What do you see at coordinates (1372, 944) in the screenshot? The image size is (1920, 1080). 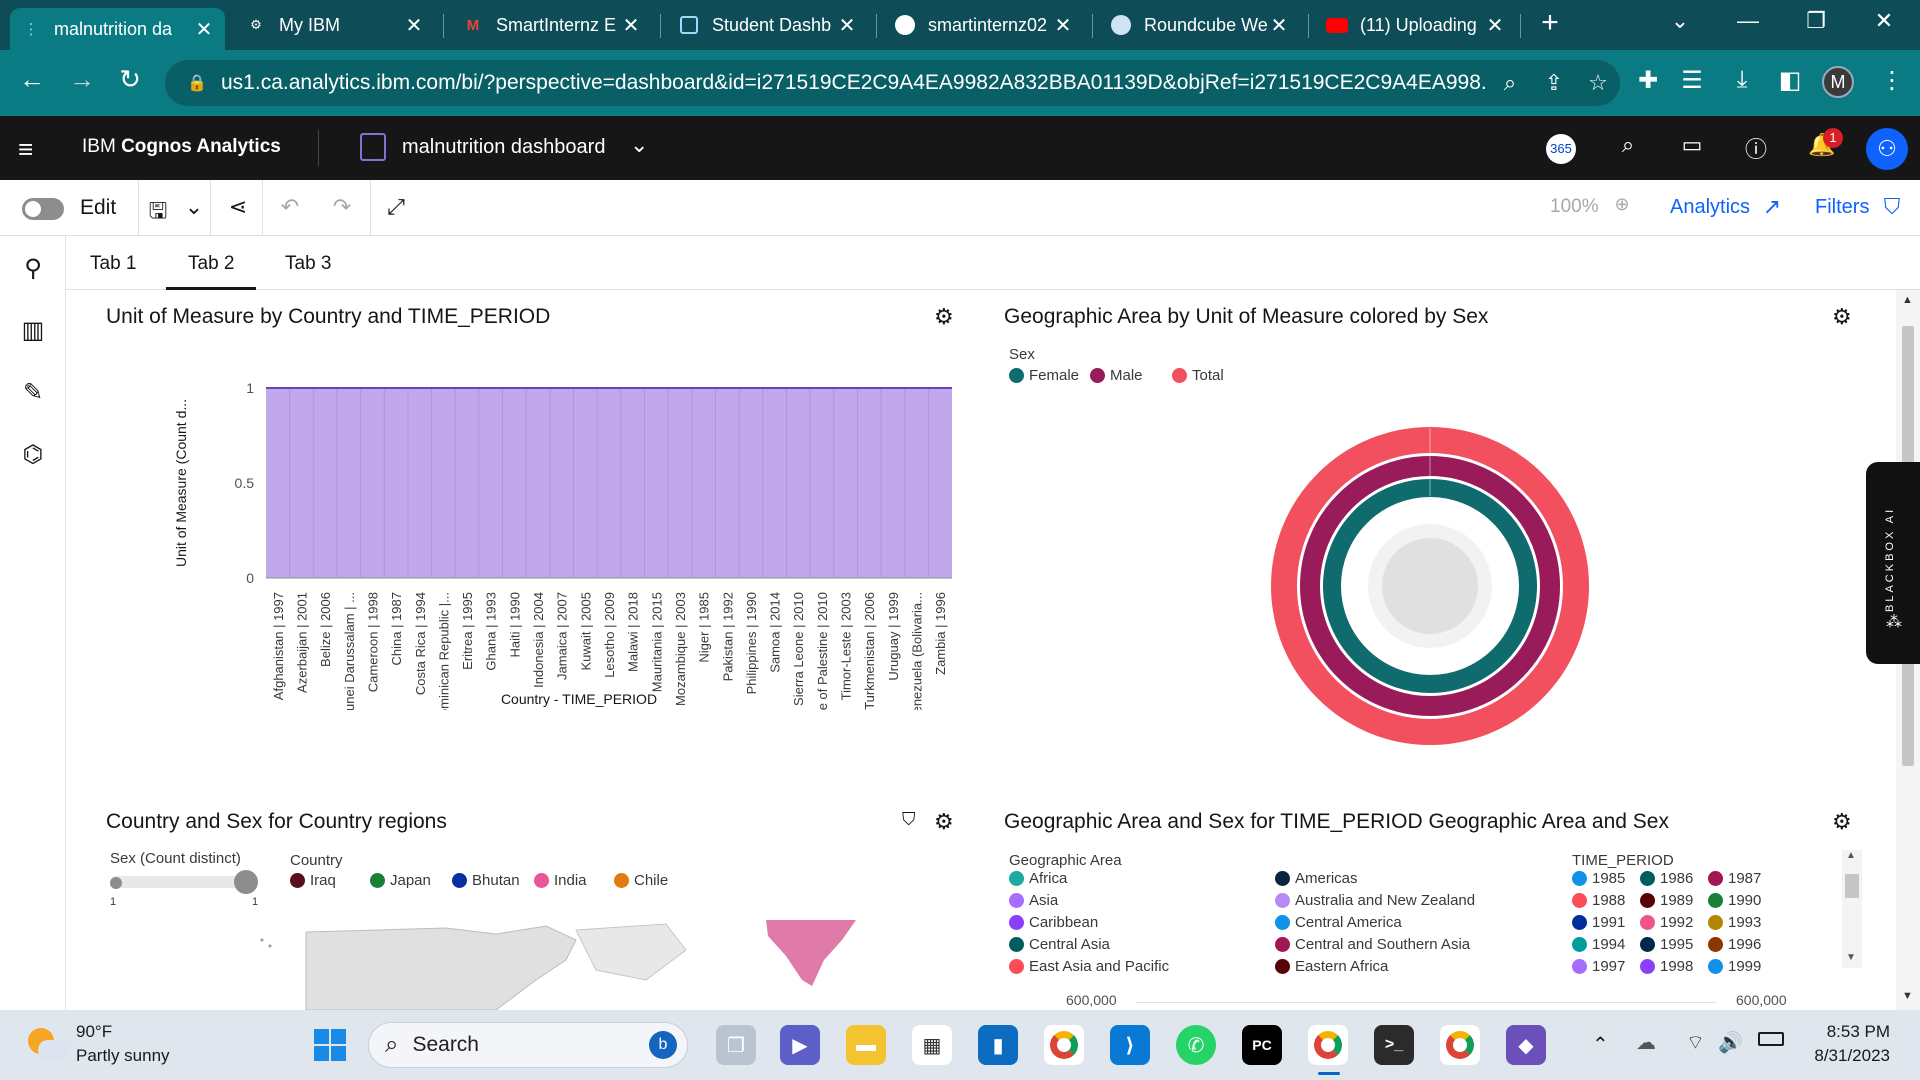 I see `legend-item-geo: Central and Southern Asia` at bounding box center [1372, 944].